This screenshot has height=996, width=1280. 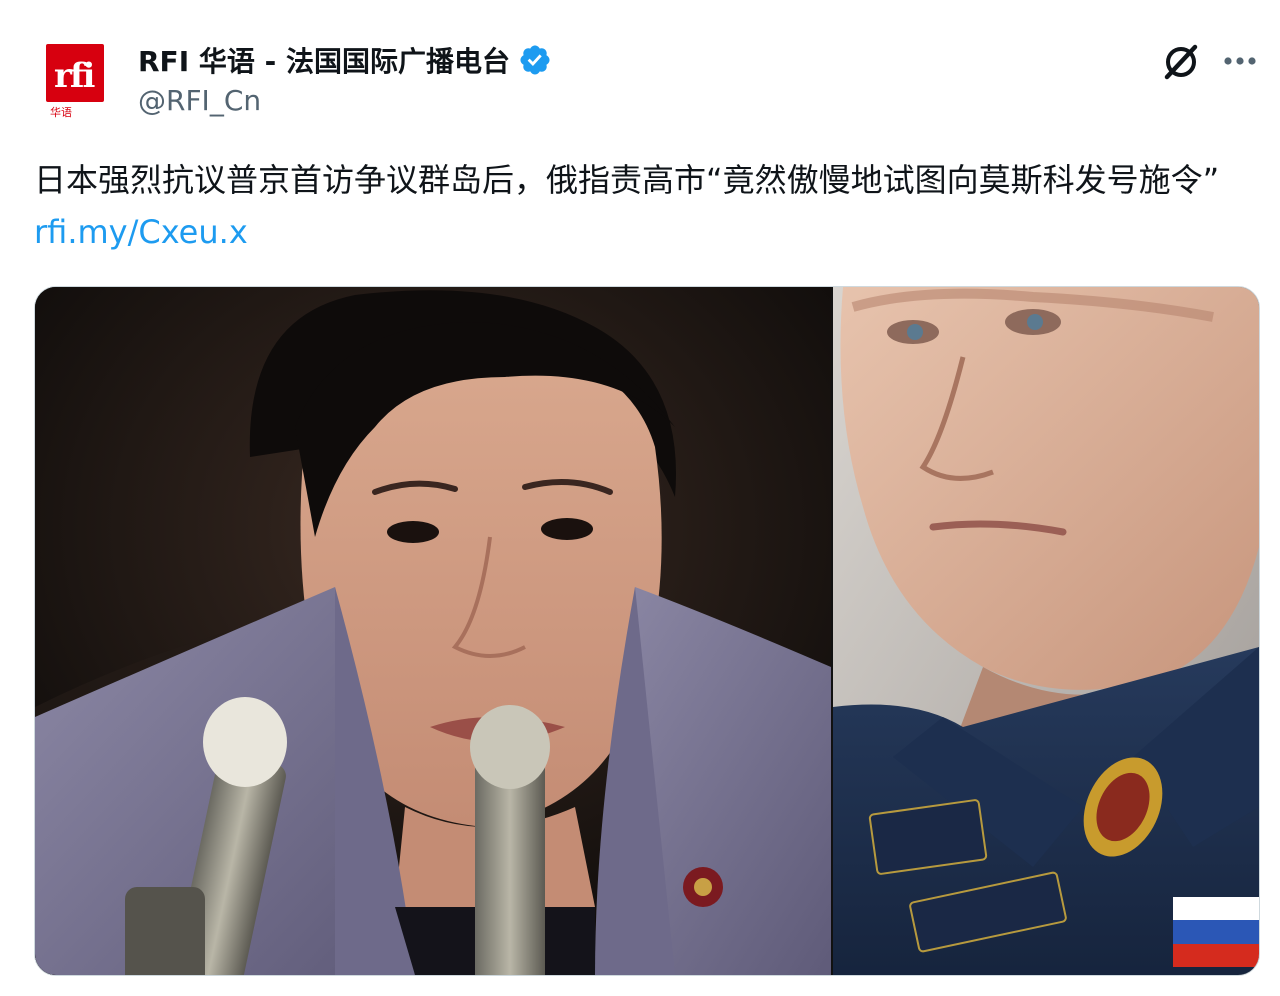 I want to click on tweet-header: rfi 华语 RFI 华语 - 法国国际广播电台 @RFI_Cn, so click(x=640, y=70).